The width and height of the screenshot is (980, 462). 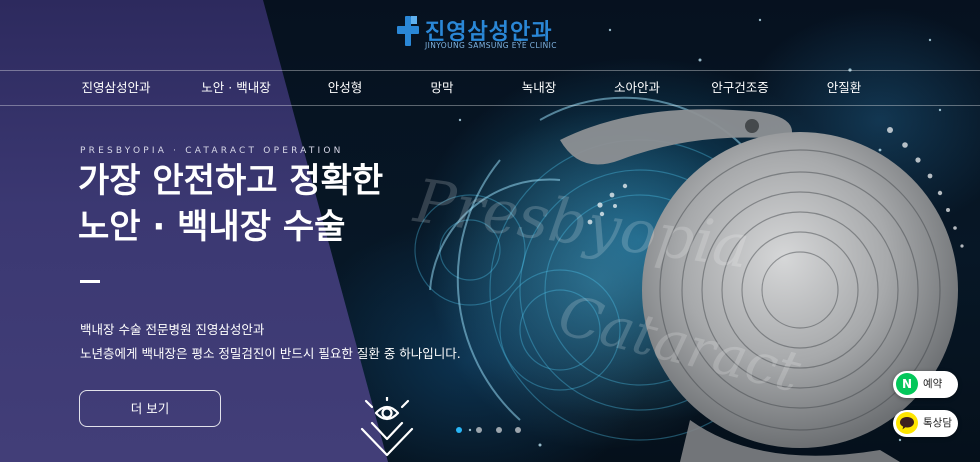 I want to click on naver-n-icon: N, so click(x=907, y=384).